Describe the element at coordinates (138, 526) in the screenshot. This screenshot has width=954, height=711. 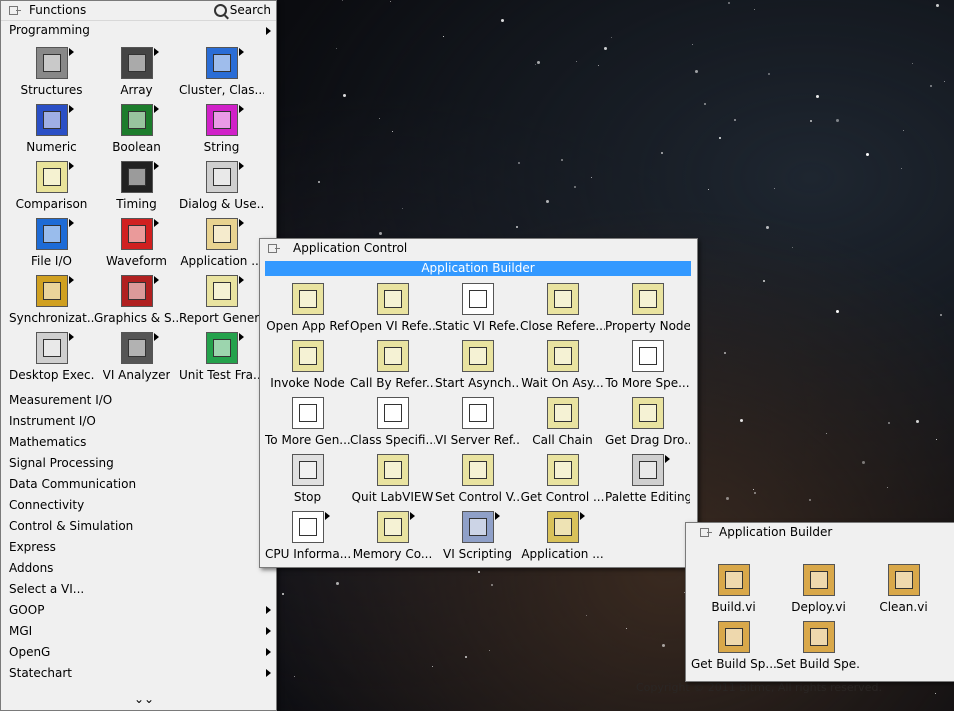
I see `category-list-item: Control & Simulation` at that location.